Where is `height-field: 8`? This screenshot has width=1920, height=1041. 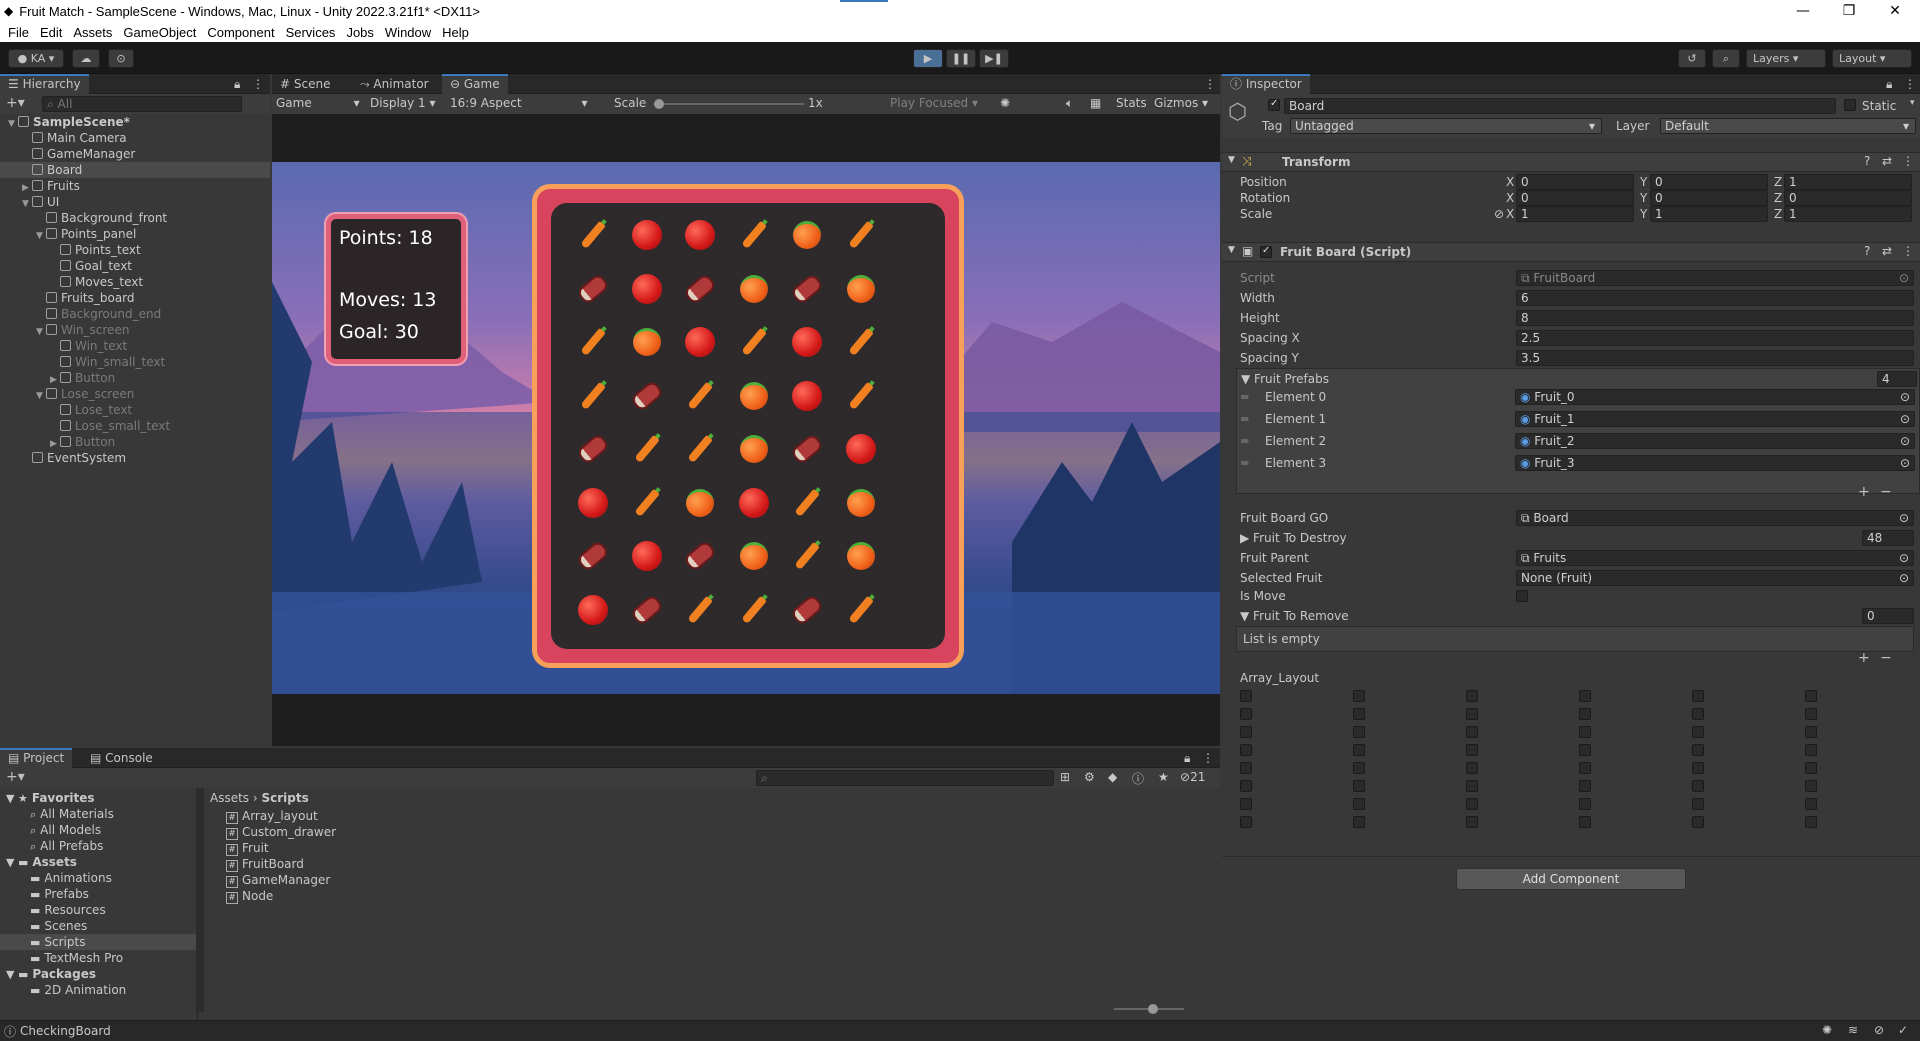
height-field: 8 is located at coordinates (1715, 318).